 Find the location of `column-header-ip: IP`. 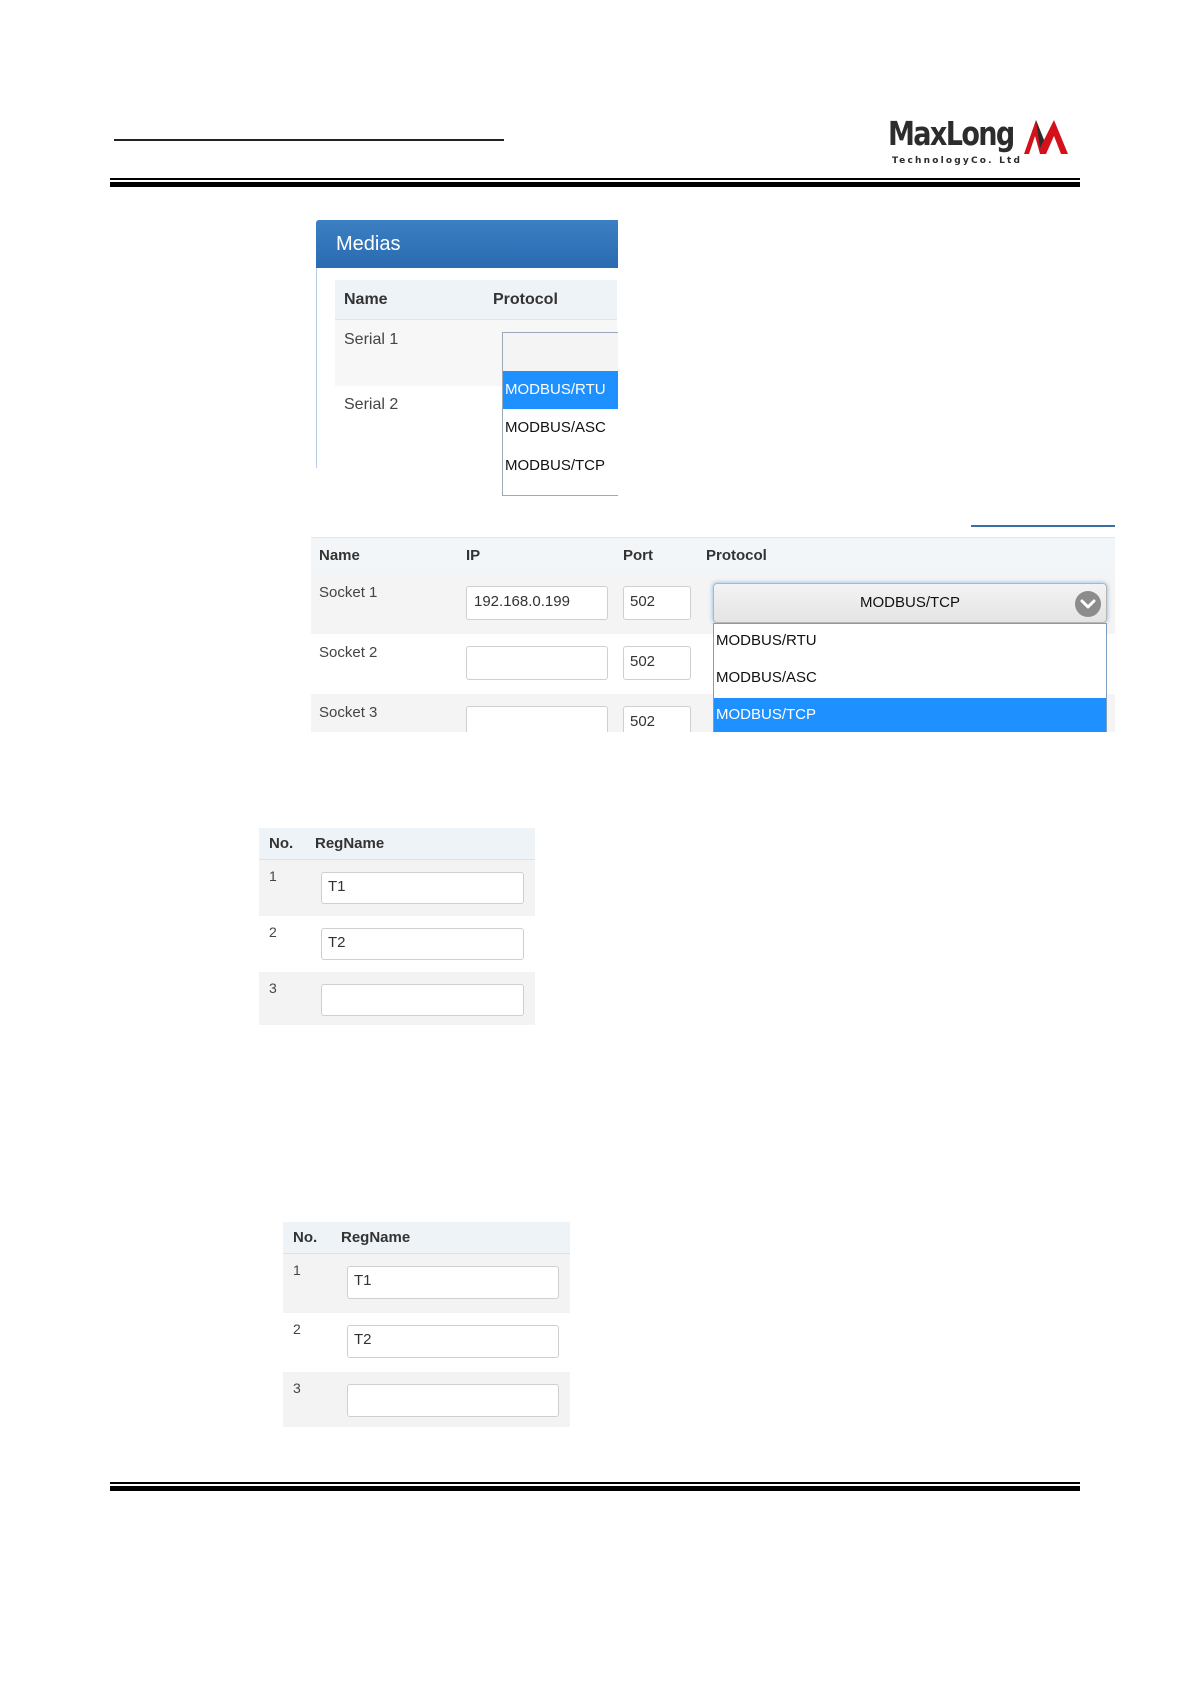

column-header-ip: IP is located at coordinates (473, 555).